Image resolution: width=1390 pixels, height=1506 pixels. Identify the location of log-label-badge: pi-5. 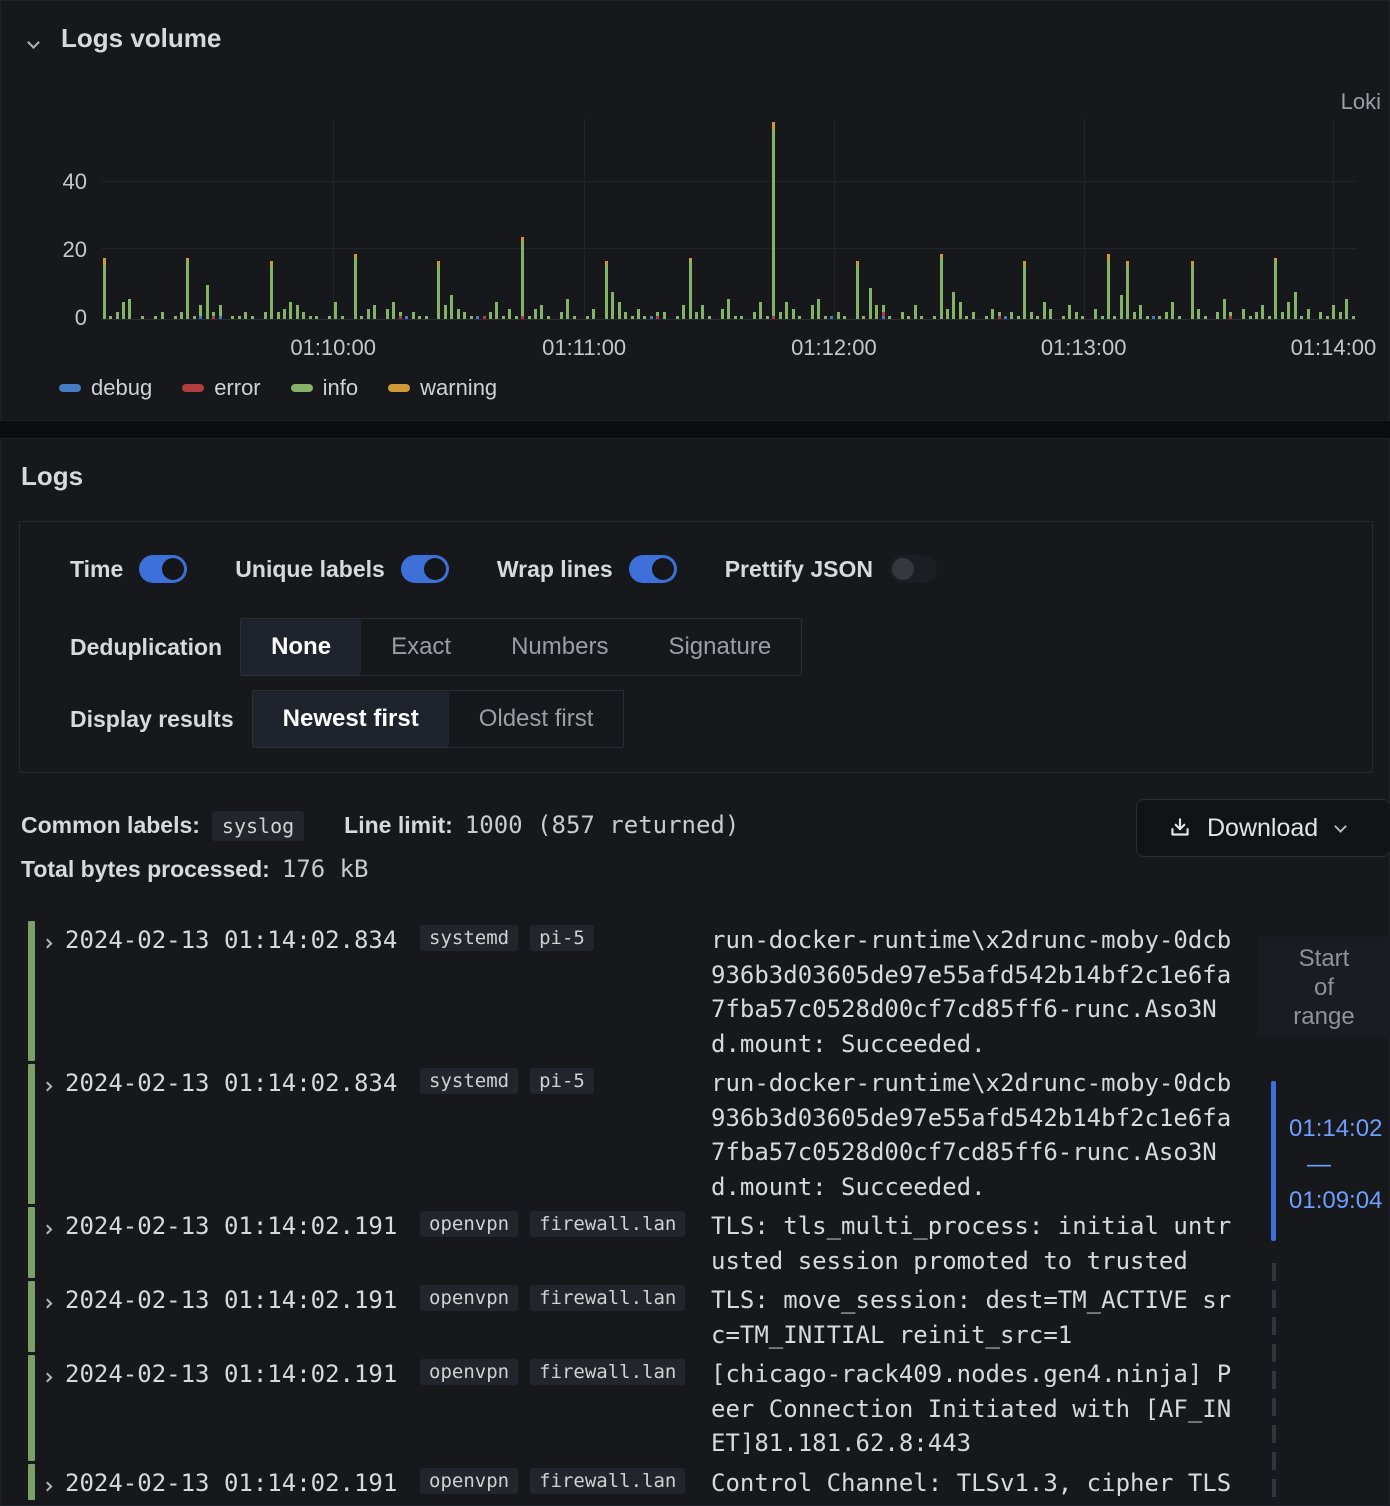
(562, 1081).